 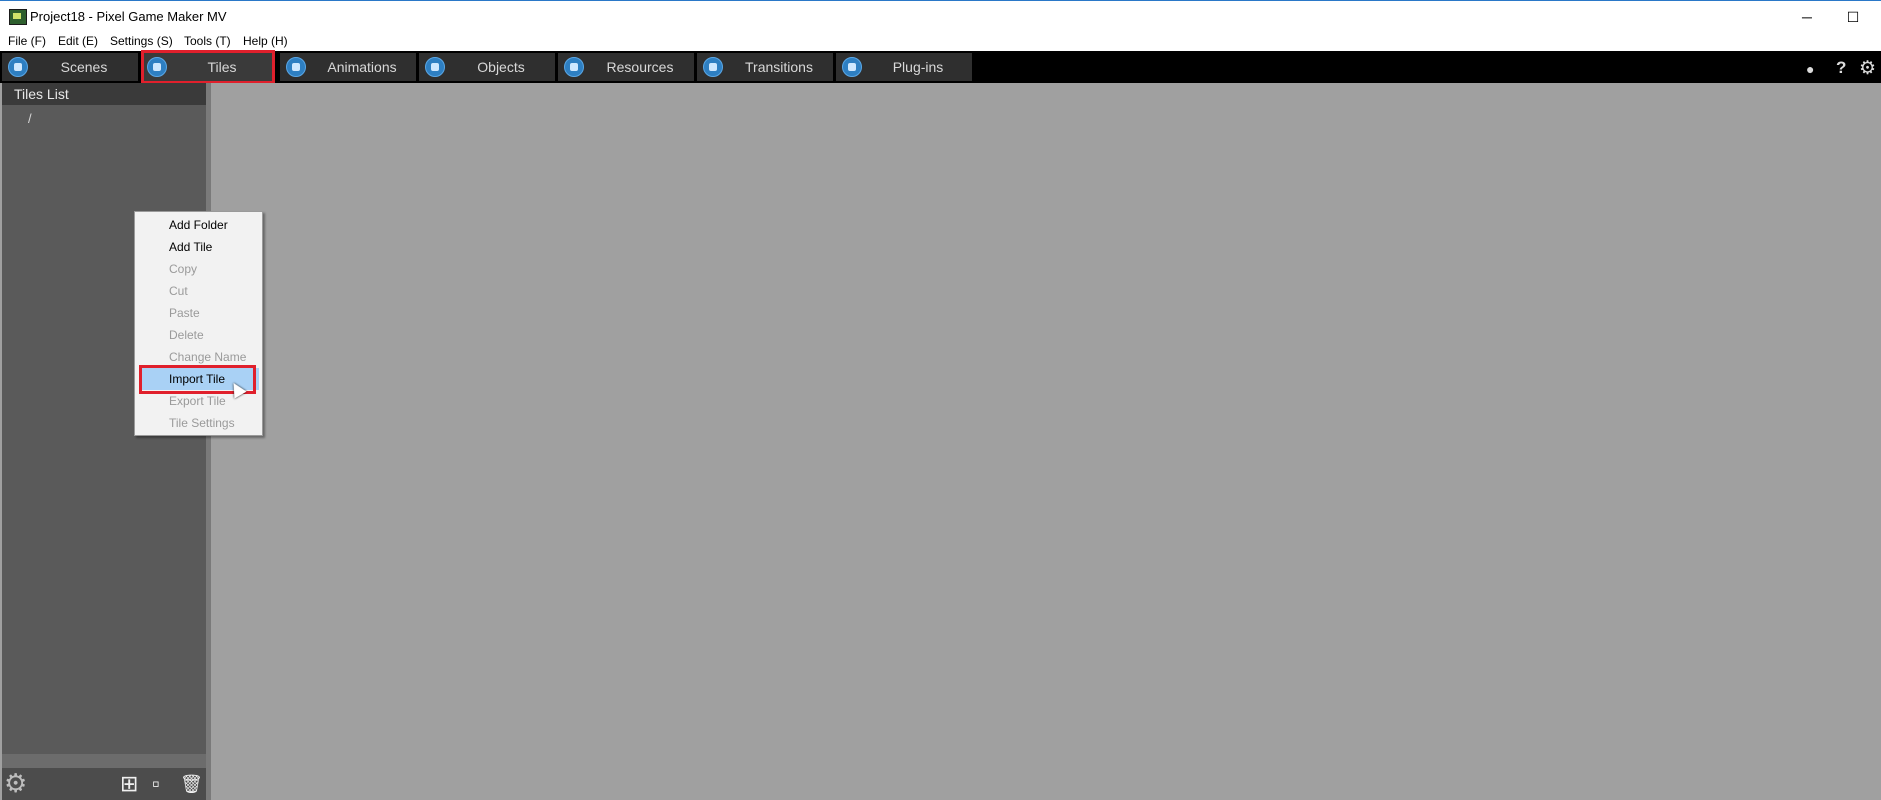 I want to click on window-title: Project18 - Pixel Game Maker MV, so click(x=128, y=16).